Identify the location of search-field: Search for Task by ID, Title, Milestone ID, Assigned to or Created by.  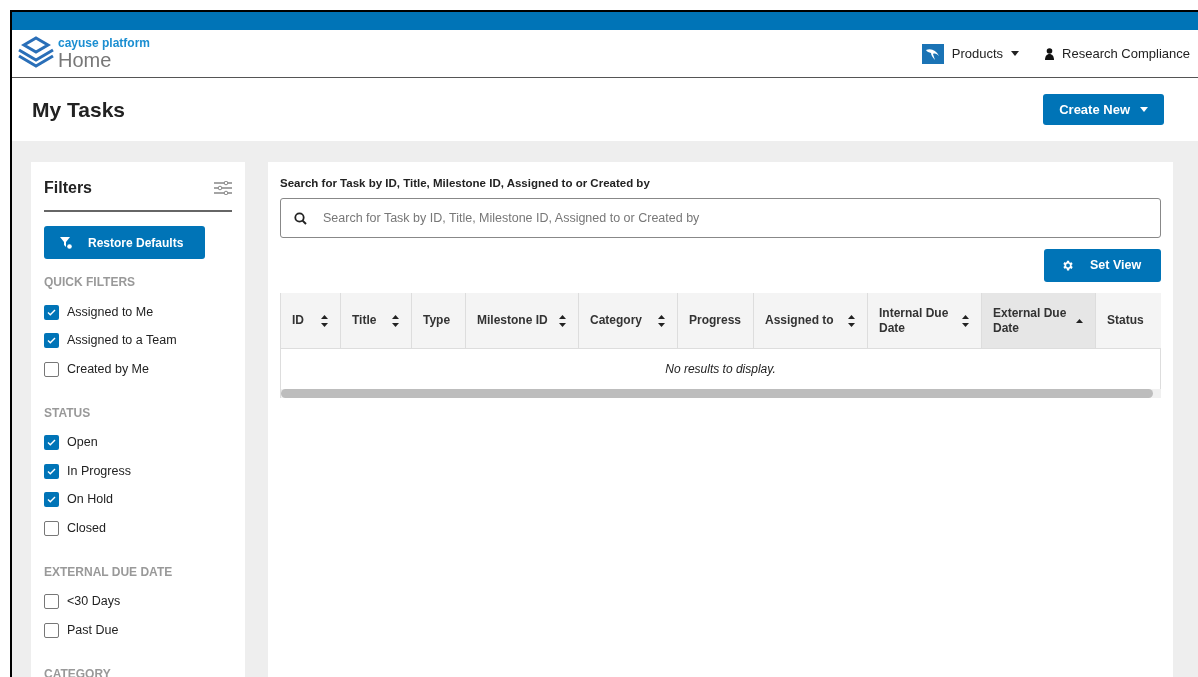
(720, 218).